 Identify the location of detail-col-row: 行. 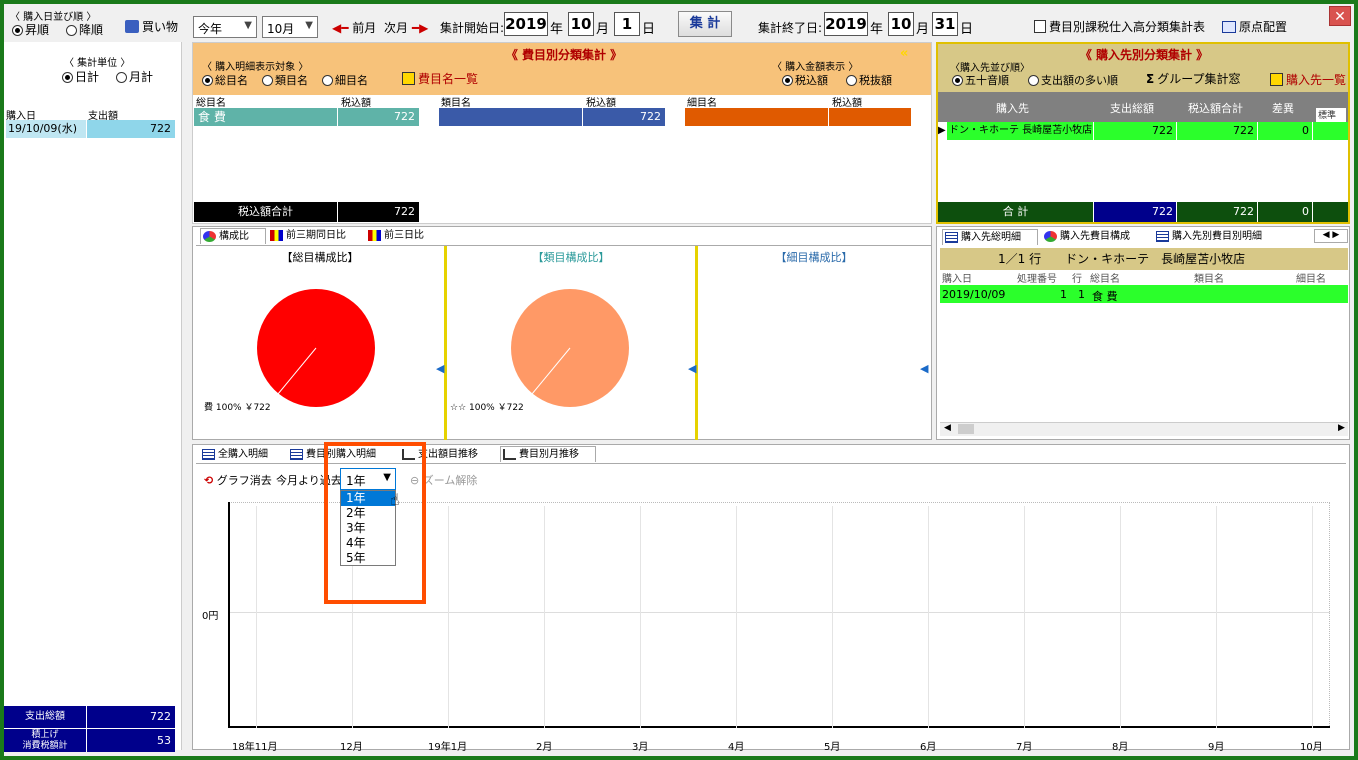
(1077, 279).